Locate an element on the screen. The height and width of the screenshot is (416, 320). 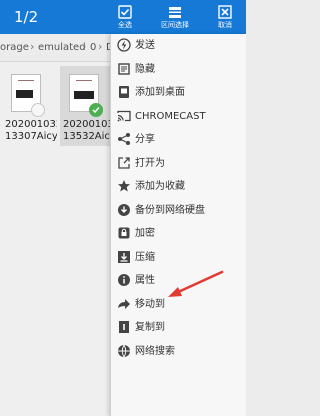
selection-toolbar: 1/2 全选 区间选择 取消 is located at coordinates (123, 17).